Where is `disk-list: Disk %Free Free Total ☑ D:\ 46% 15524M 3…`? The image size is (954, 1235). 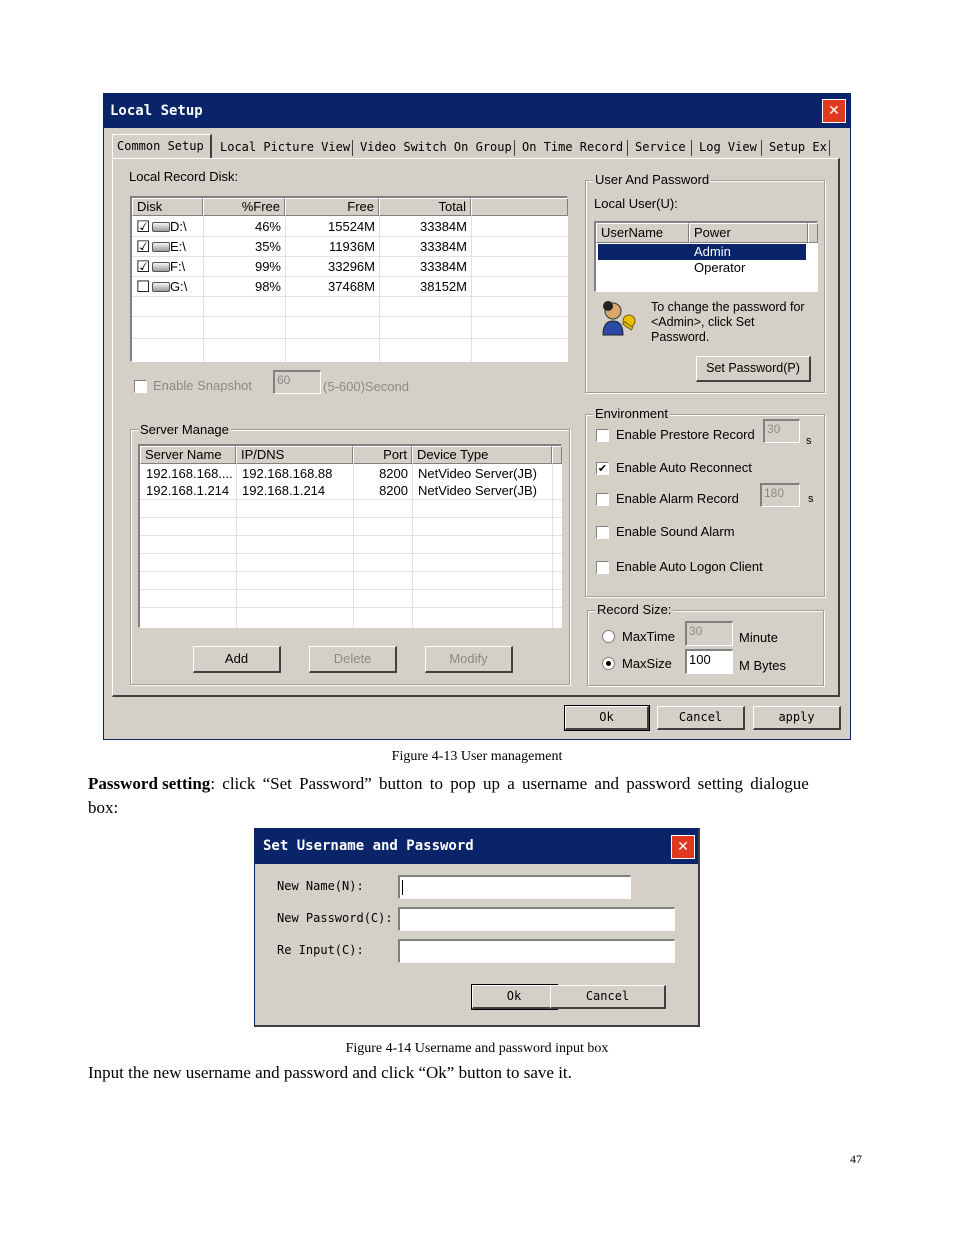
disk-list: Disk %Free Free Total ☑ D:\ 46% 15524M 3… is located at coordinates (349, 279).